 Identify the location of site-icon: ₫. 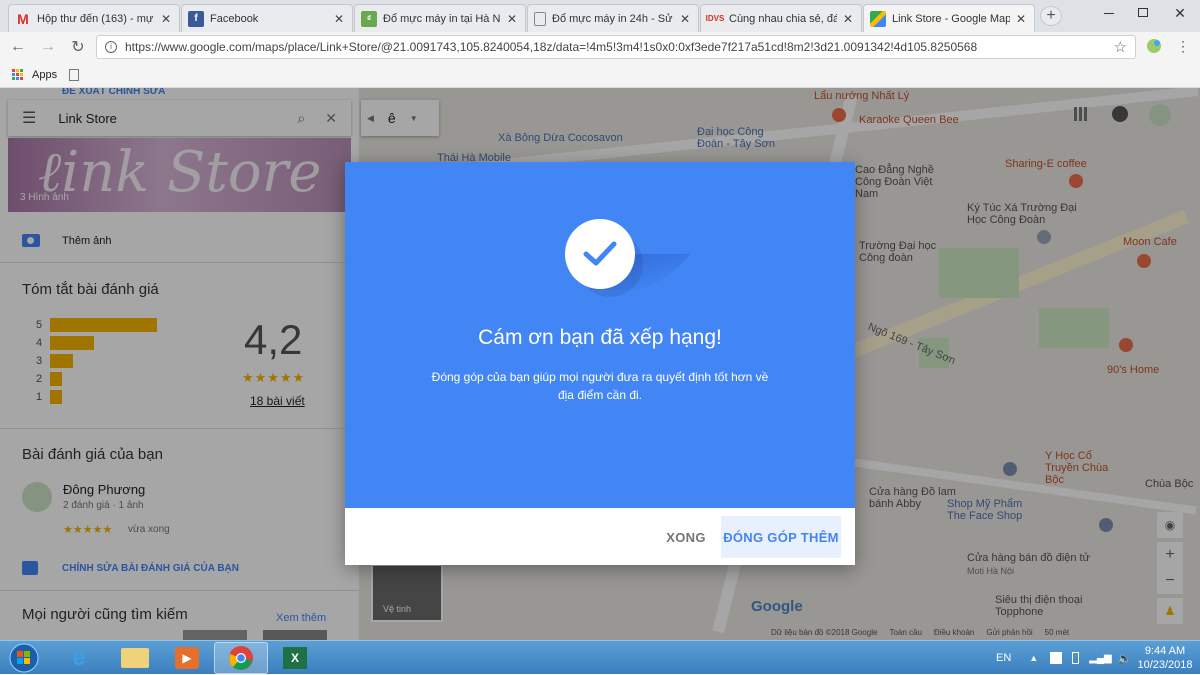
(369, 18).